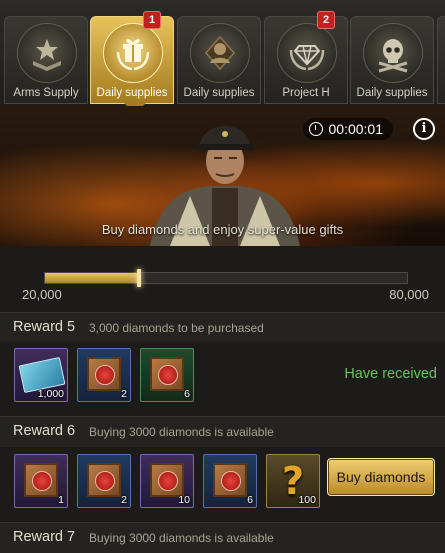 The image size is (445, 553). Describe the element at coordinates (306, 93) in the screenshot. I see `tab-label: Project H` at that location.